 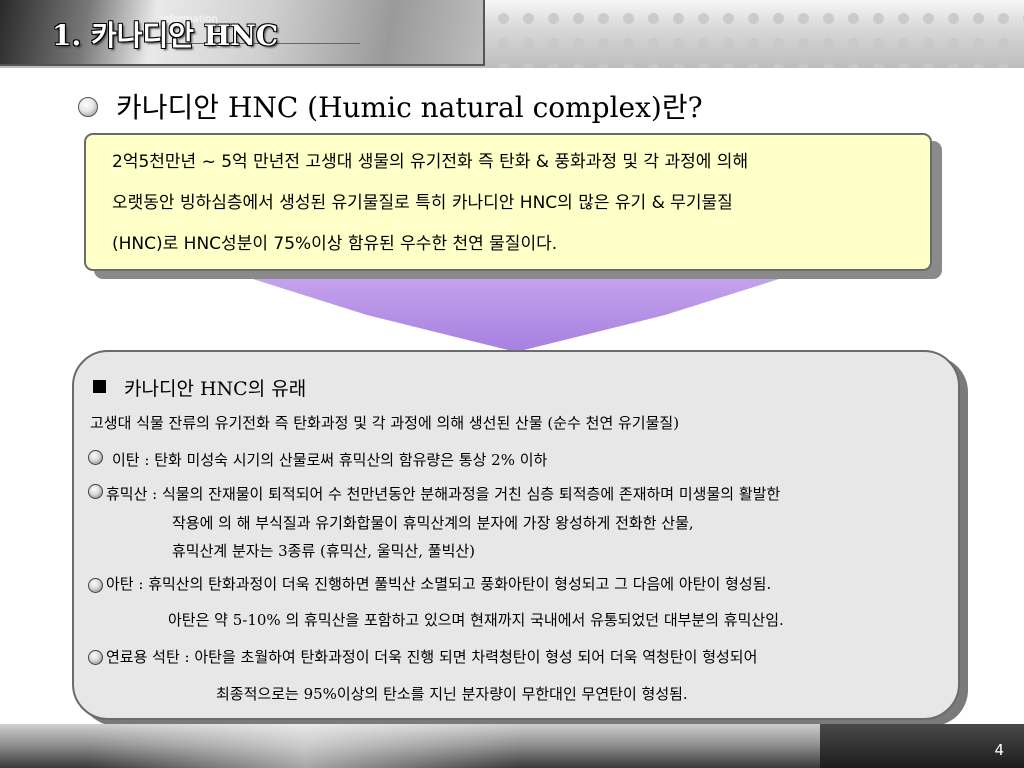 What do you see at coordinates (452, 694) in the screenshot?
I see `origin-item-line: 최종적으로는 95%이상의 탄소를 지닌 분자량이 무한대인 무연탄이 형성됨.` at bounding box center [452, 694].